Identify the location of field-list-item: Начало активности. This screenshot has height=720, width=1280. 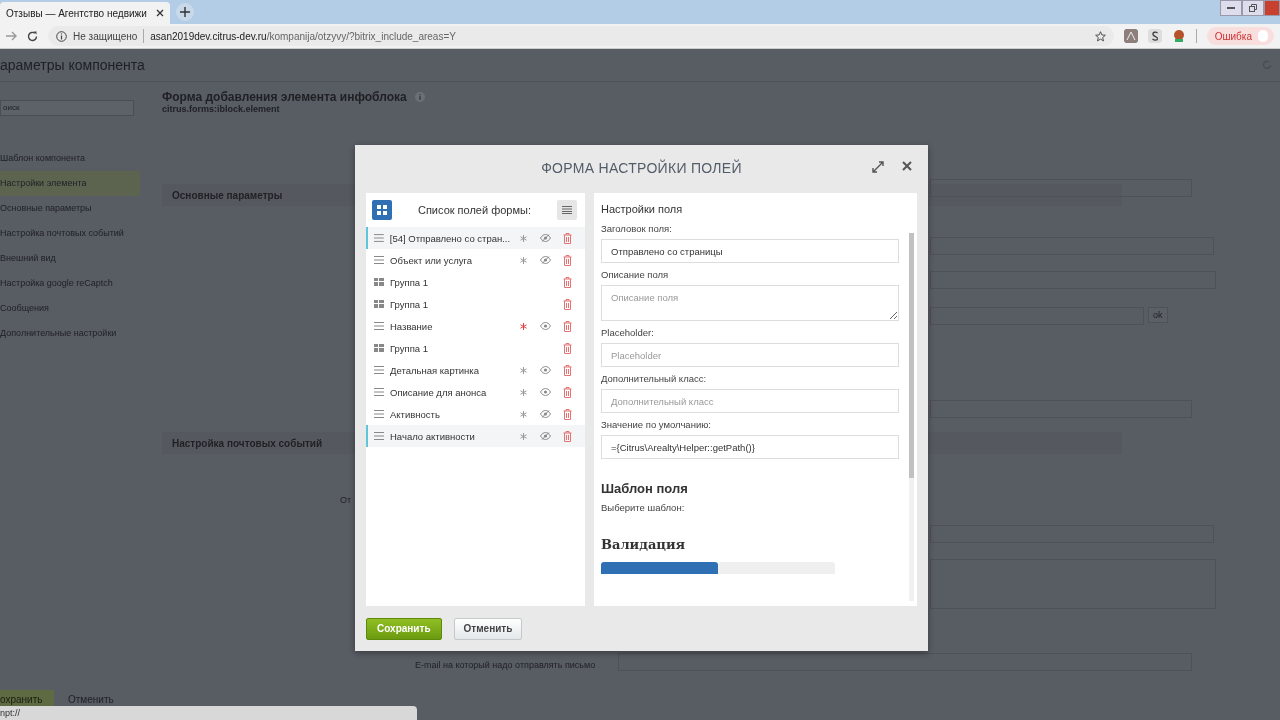
(475, 436).